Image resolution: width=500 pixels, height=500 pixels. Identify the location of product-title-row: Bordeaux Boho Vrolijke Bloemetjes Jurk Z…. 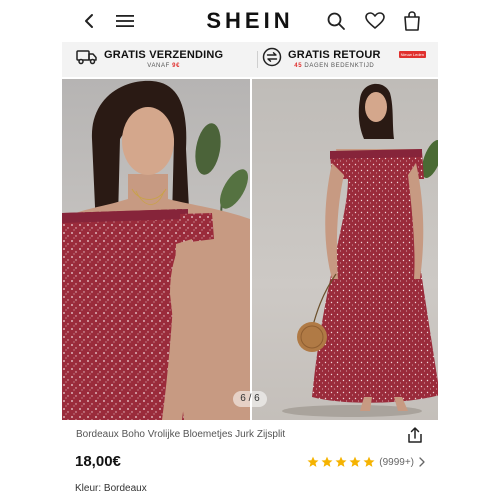
(250, 435).